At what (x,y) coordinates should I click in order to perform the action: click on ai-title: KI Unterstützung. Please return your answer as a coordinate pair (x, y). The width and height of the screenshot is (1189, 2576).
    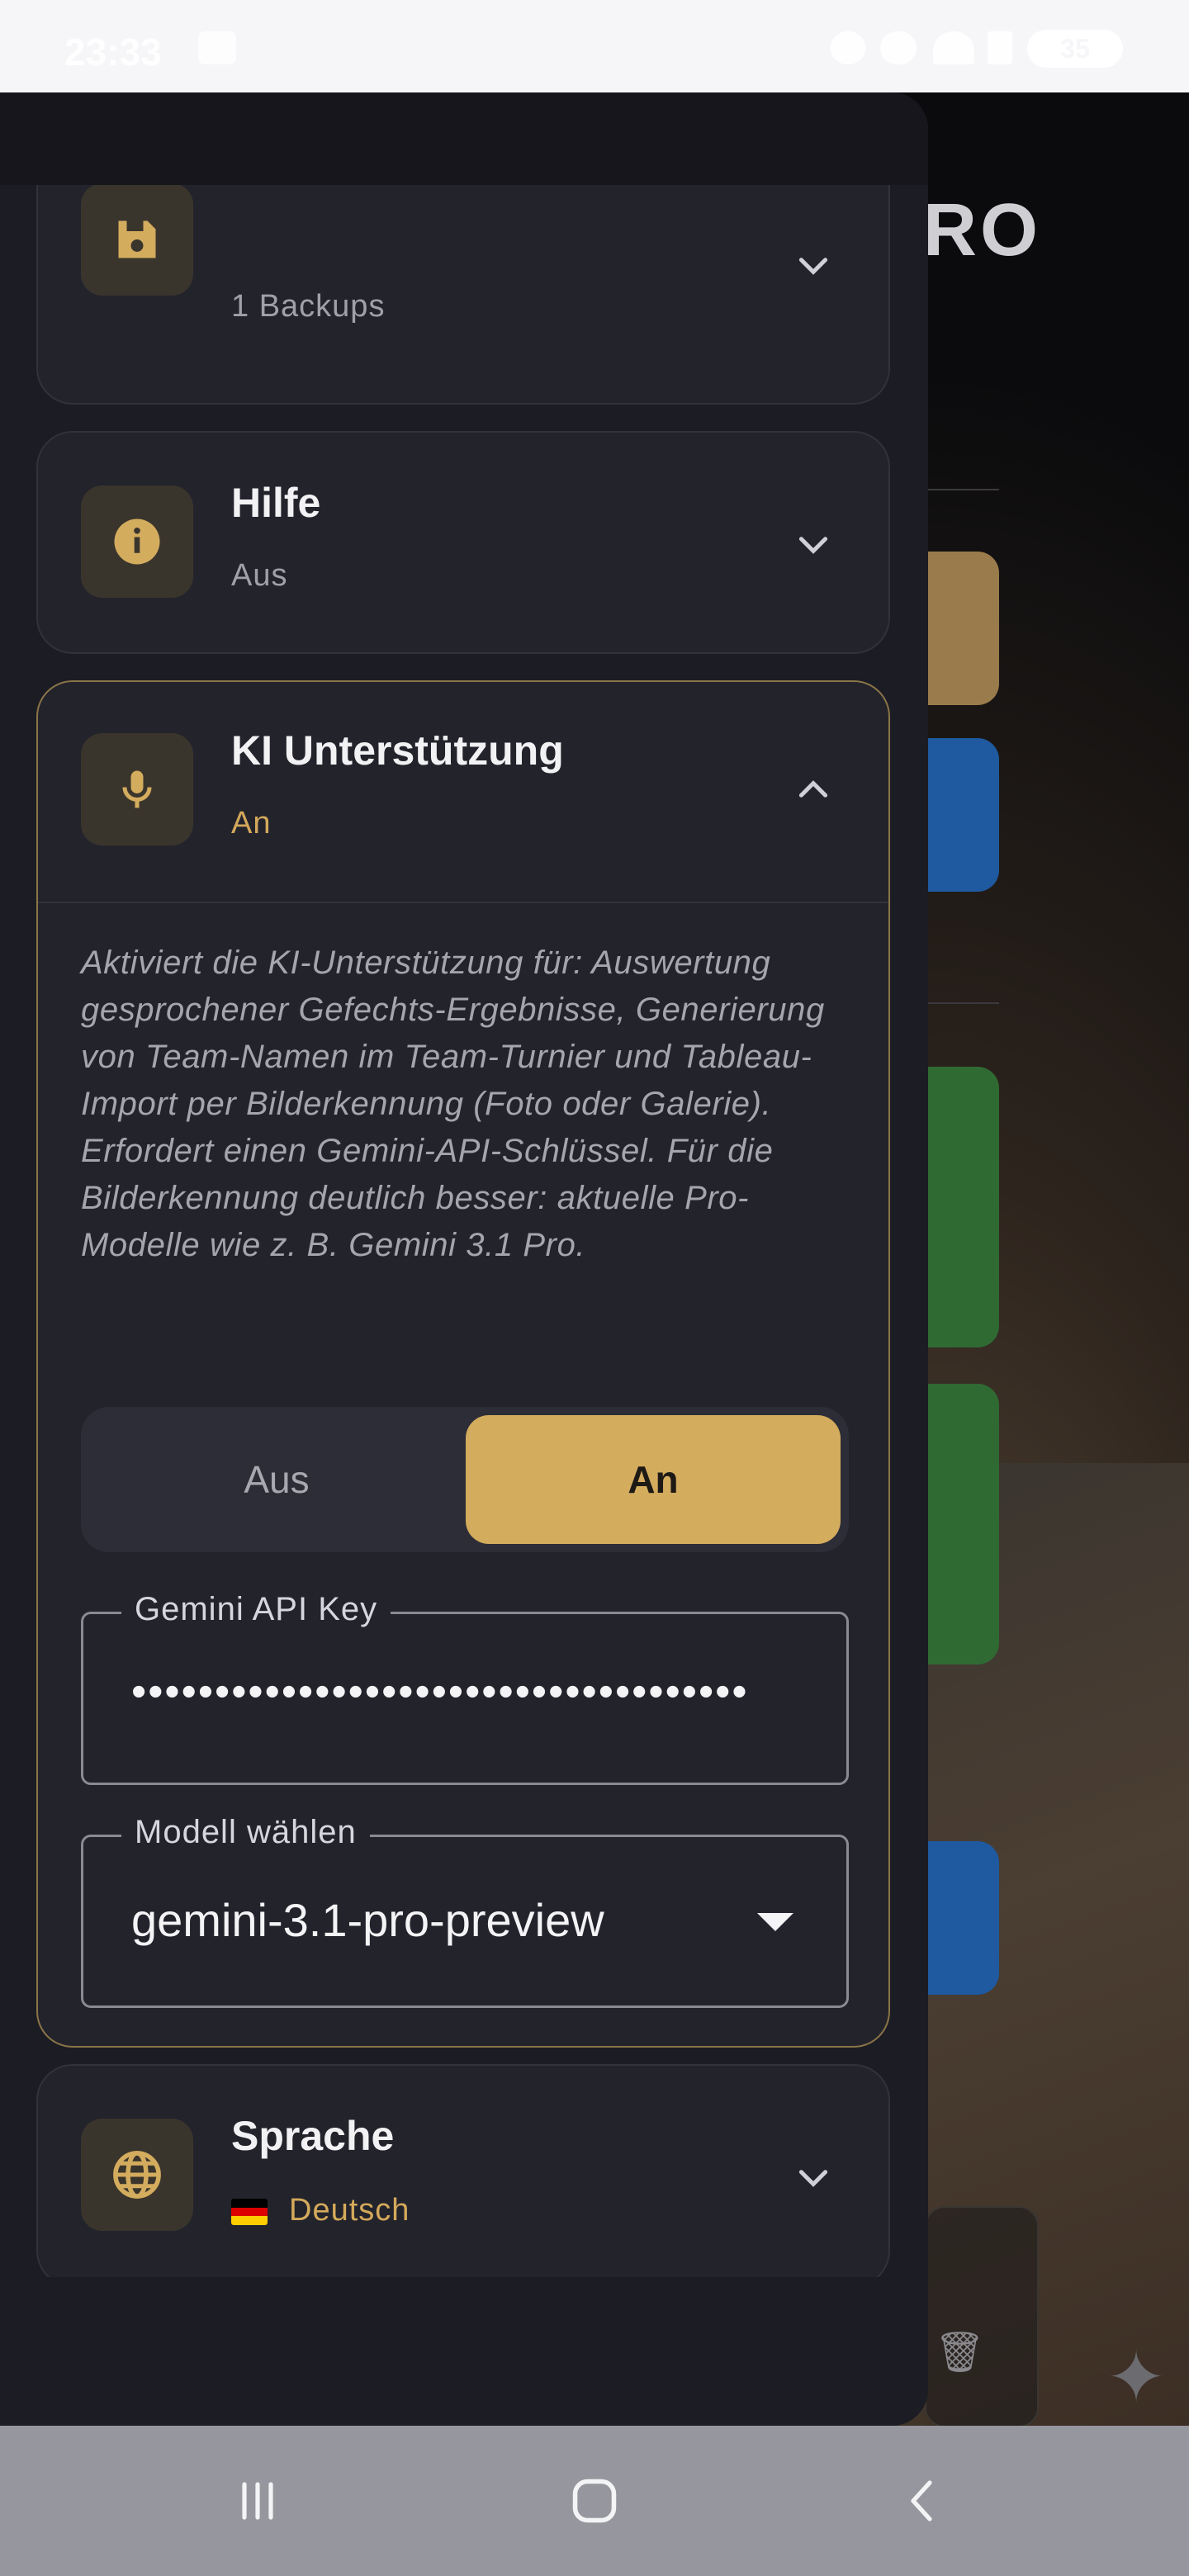
    Looking at the image, I should click on (397, 750).